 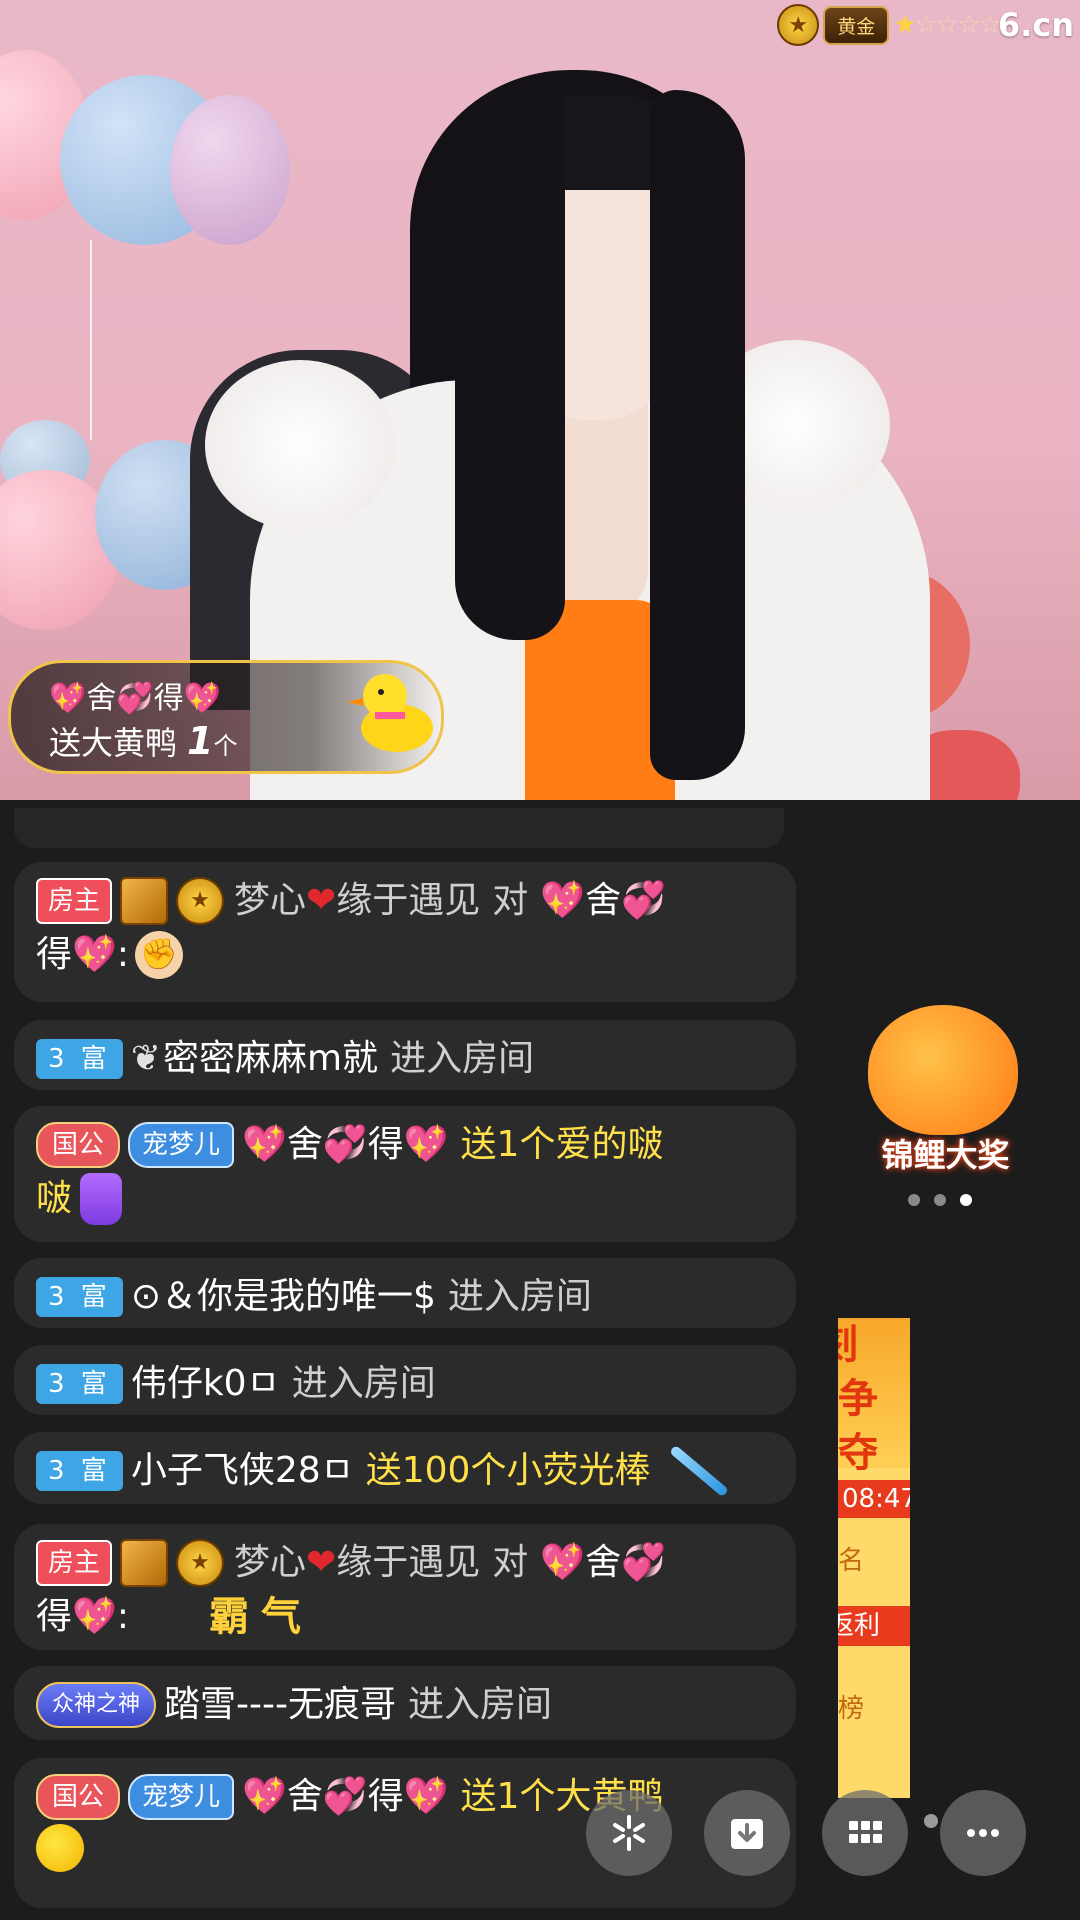 What do you see at coordinates (874, 1626) in the screenshot?
I see `activity-rebate: 返利` at bounding box center [874, 1626].